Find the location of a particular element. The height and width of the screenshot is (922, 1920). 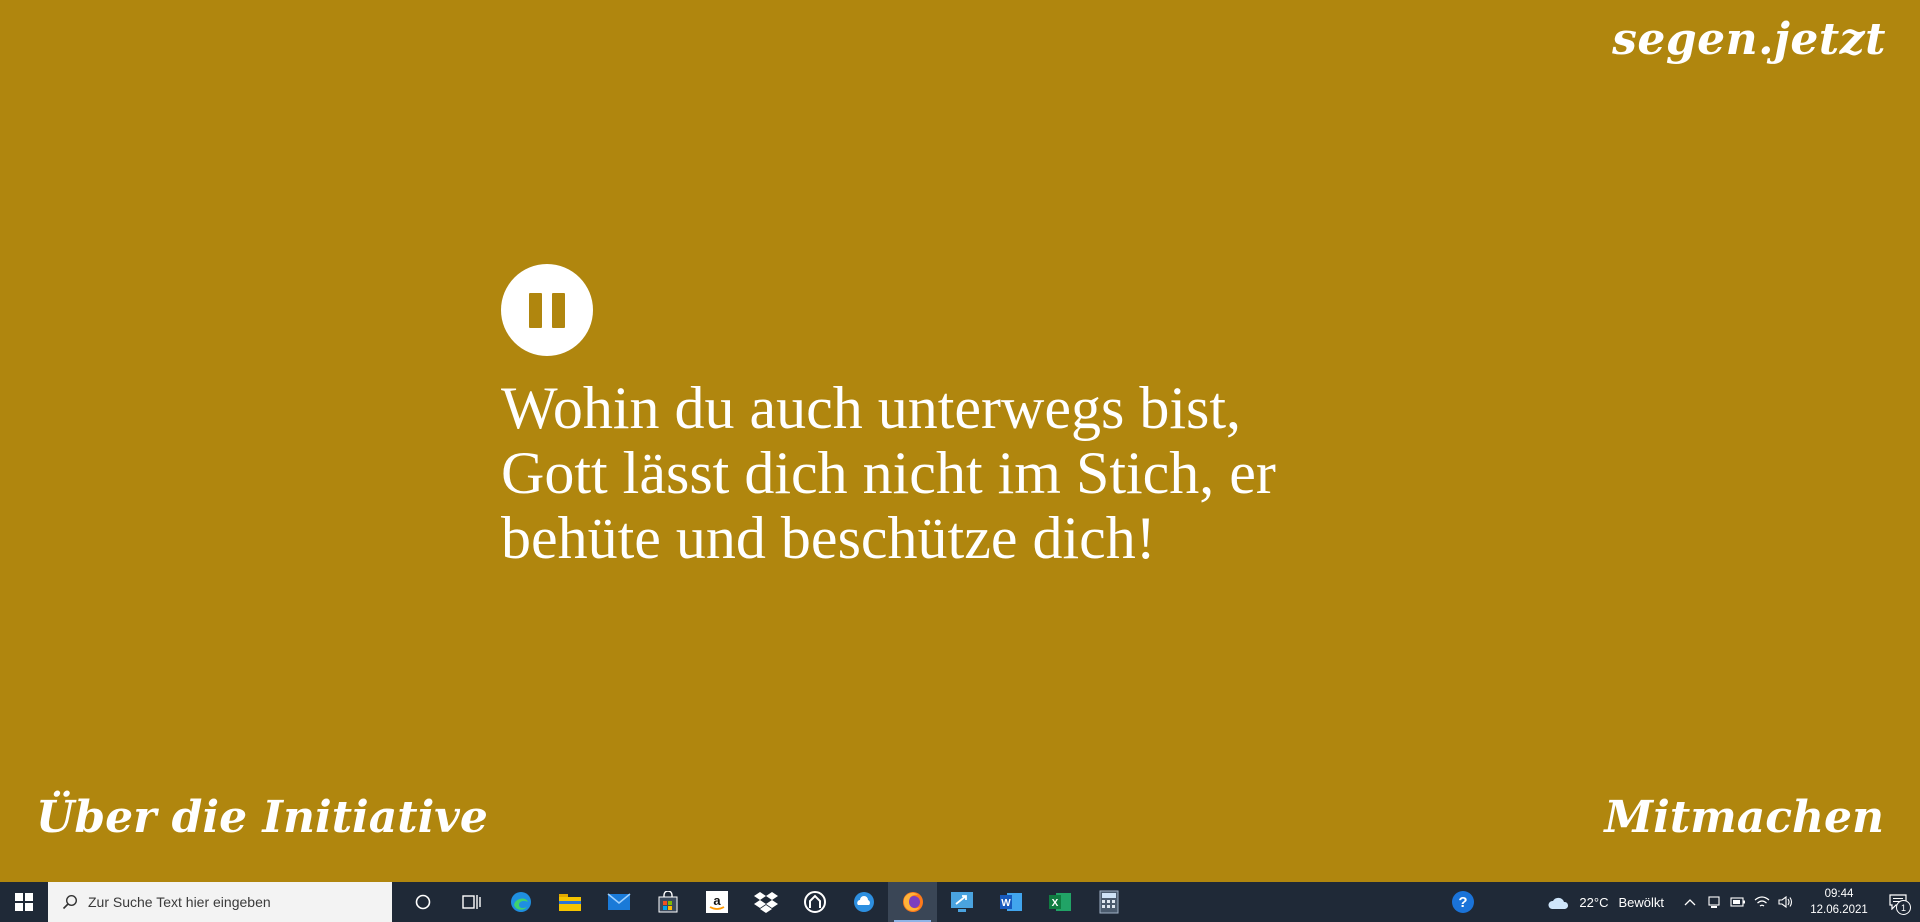

mail-icon is located at coordinates (618, 901).